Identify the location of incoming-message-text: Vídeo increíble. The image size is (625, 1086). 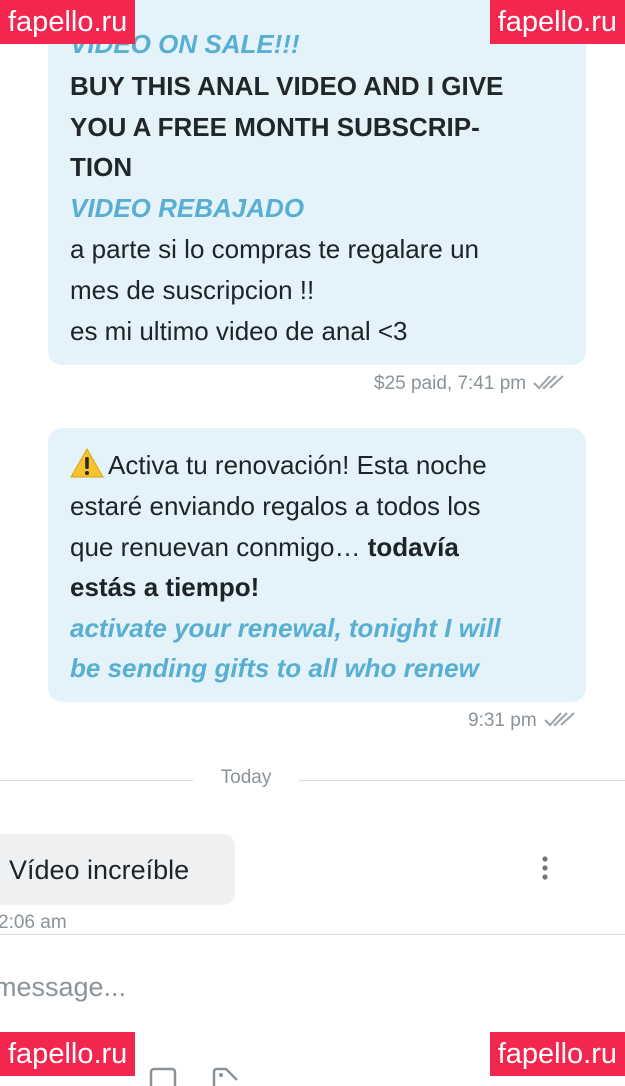
(99, 870).